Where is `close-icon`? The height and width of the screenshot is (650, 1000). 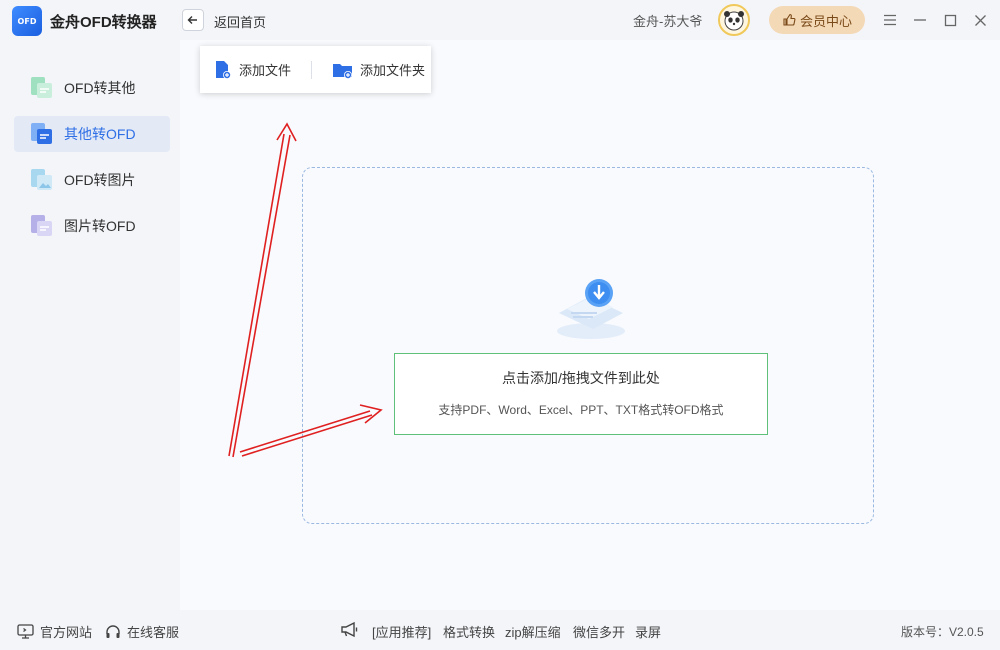 close-icon is located at coordinates (980, 20).